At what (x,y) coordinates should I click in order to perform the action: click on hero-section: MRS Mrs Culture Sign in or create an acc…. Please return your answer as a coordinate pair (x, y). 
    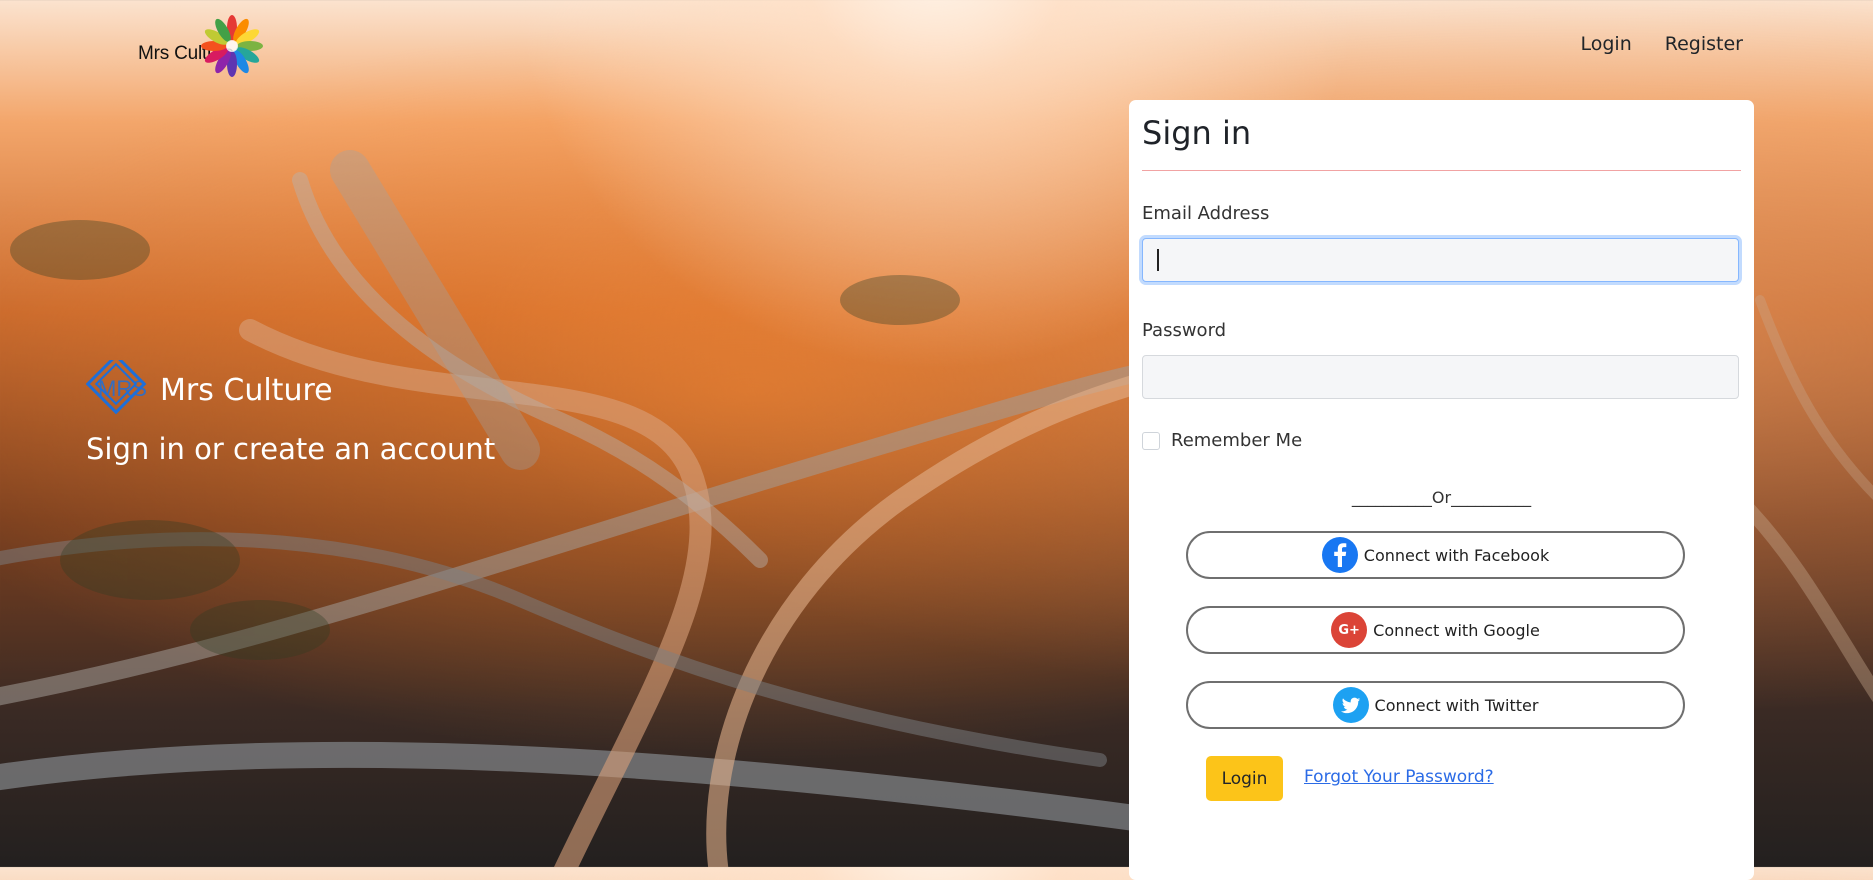
    Looking at the image, I should click on (290, 413).